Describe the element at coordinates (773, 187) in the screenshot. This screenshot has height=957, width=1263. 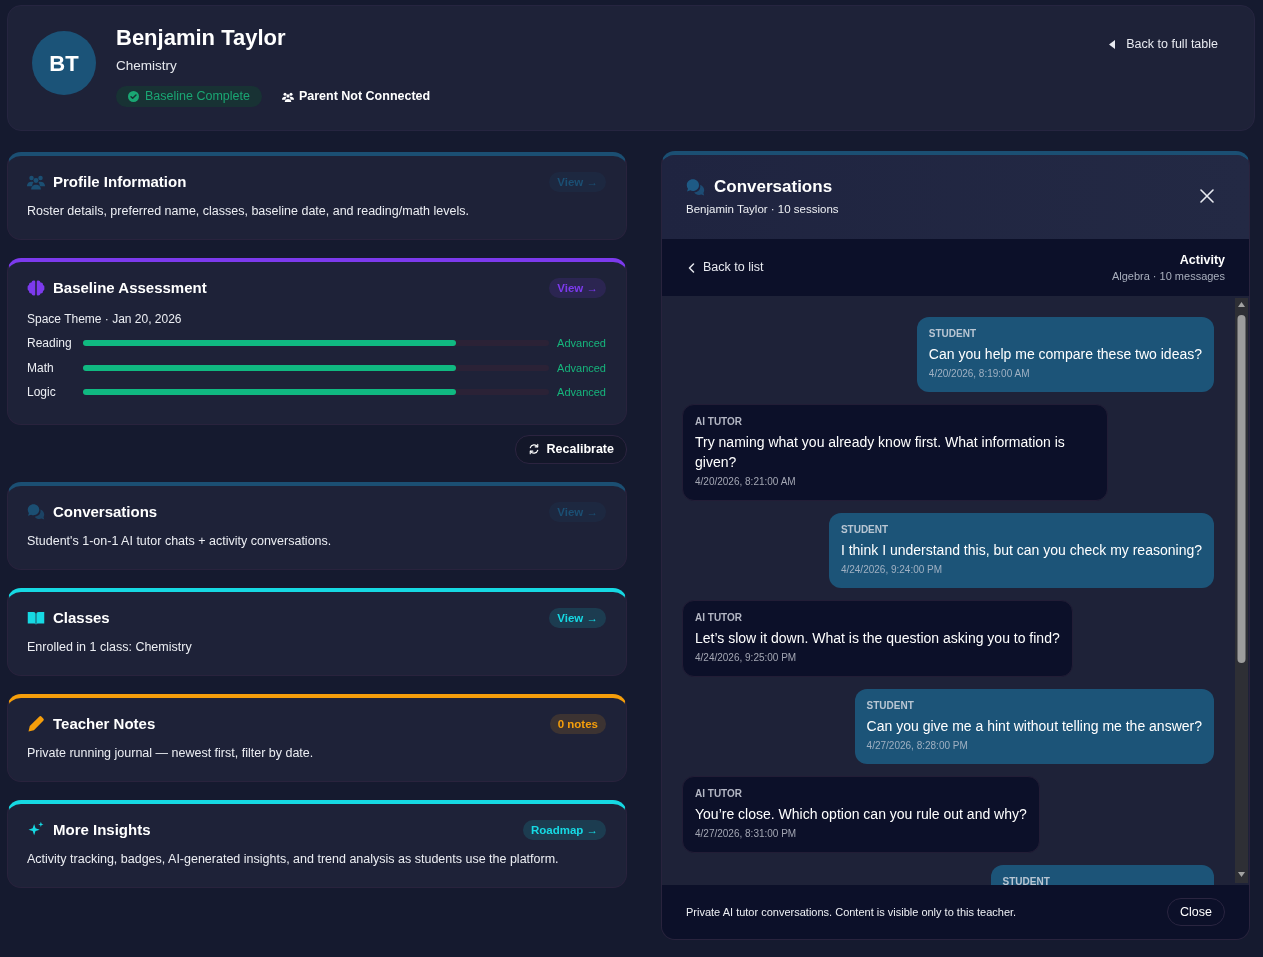
I see `panel-title: Conversations` at that location.